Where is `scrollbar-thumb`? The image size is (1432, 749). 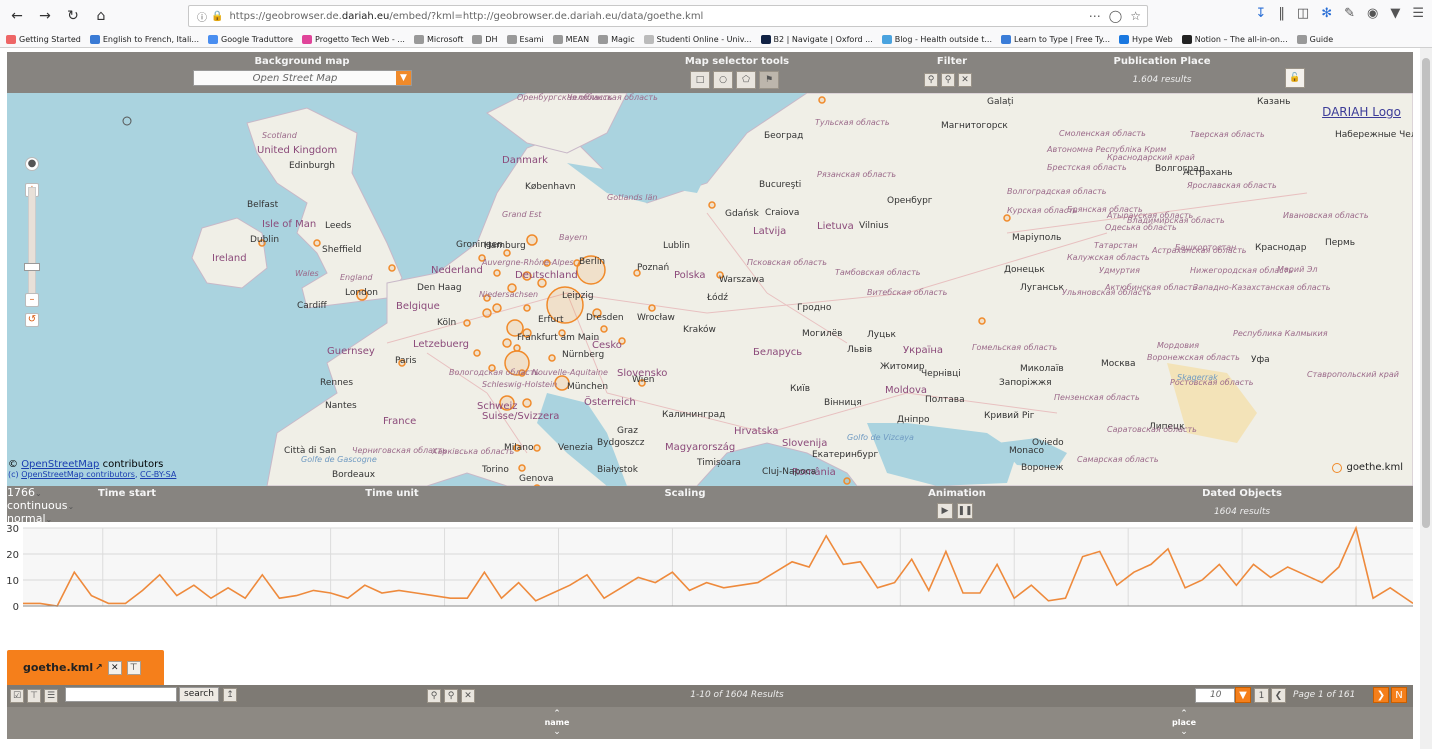 scrollbar-thumb is located at coordinates (1426, 293).